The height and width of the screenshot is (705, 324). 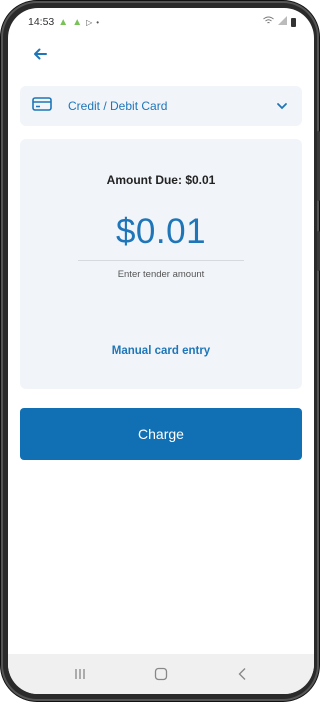 What do you see at coordinates (161, 274) in the screenshot?
I see `tender-hint: Enter tender amount` at bounding box center [161, 274].